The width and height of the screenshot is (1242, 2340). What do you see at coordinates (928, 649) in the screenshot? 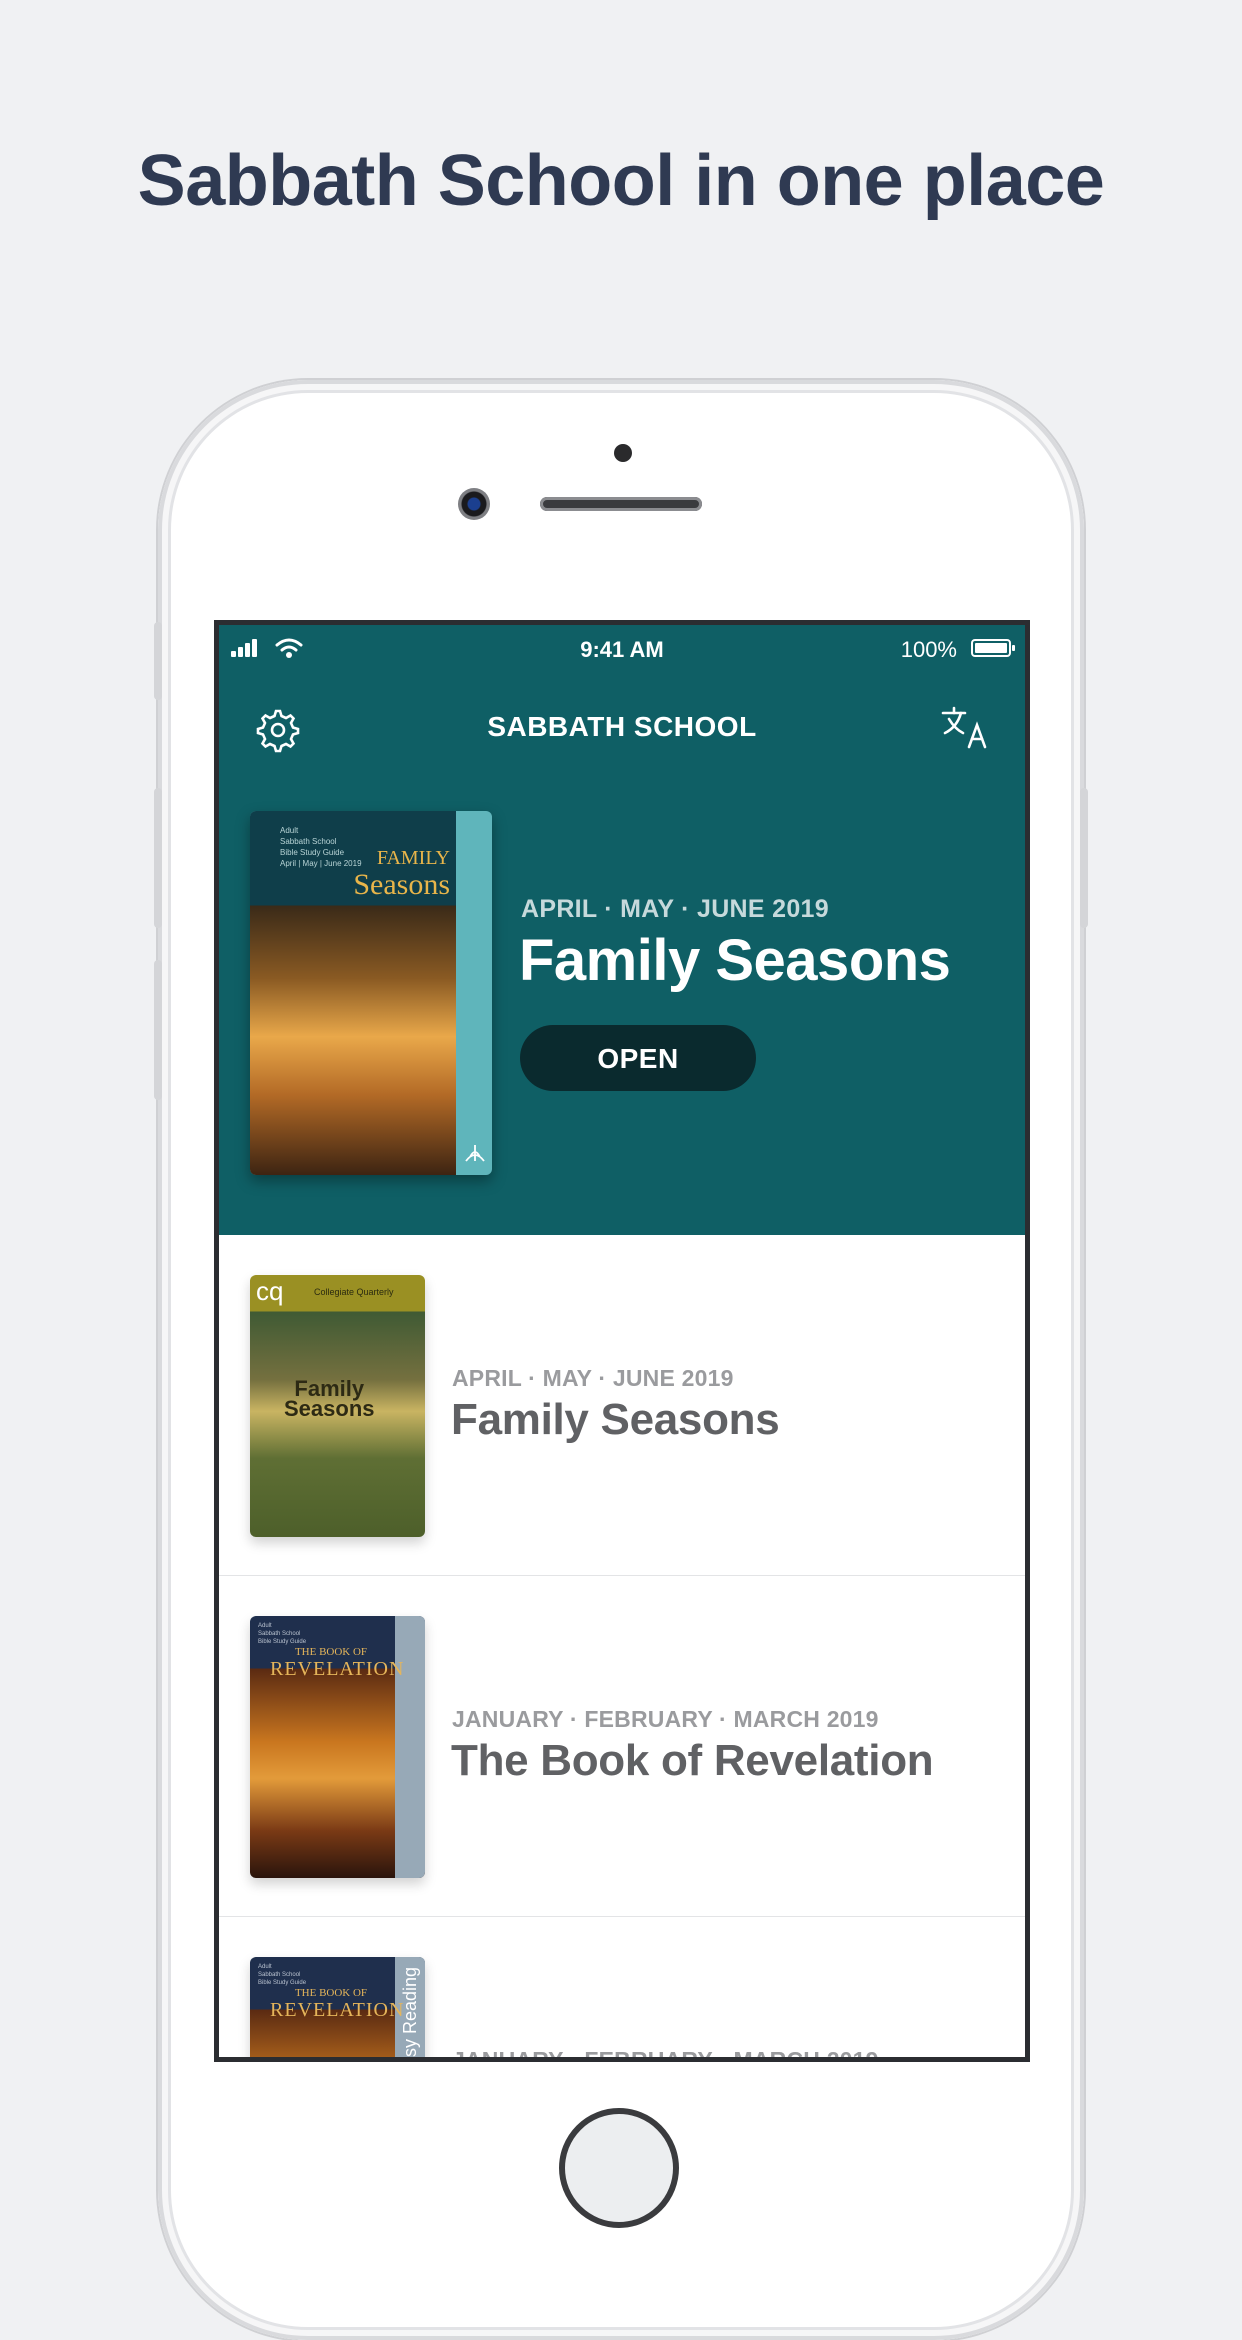
I see `battery-percent: 100%` at bounding box center [928, 649].